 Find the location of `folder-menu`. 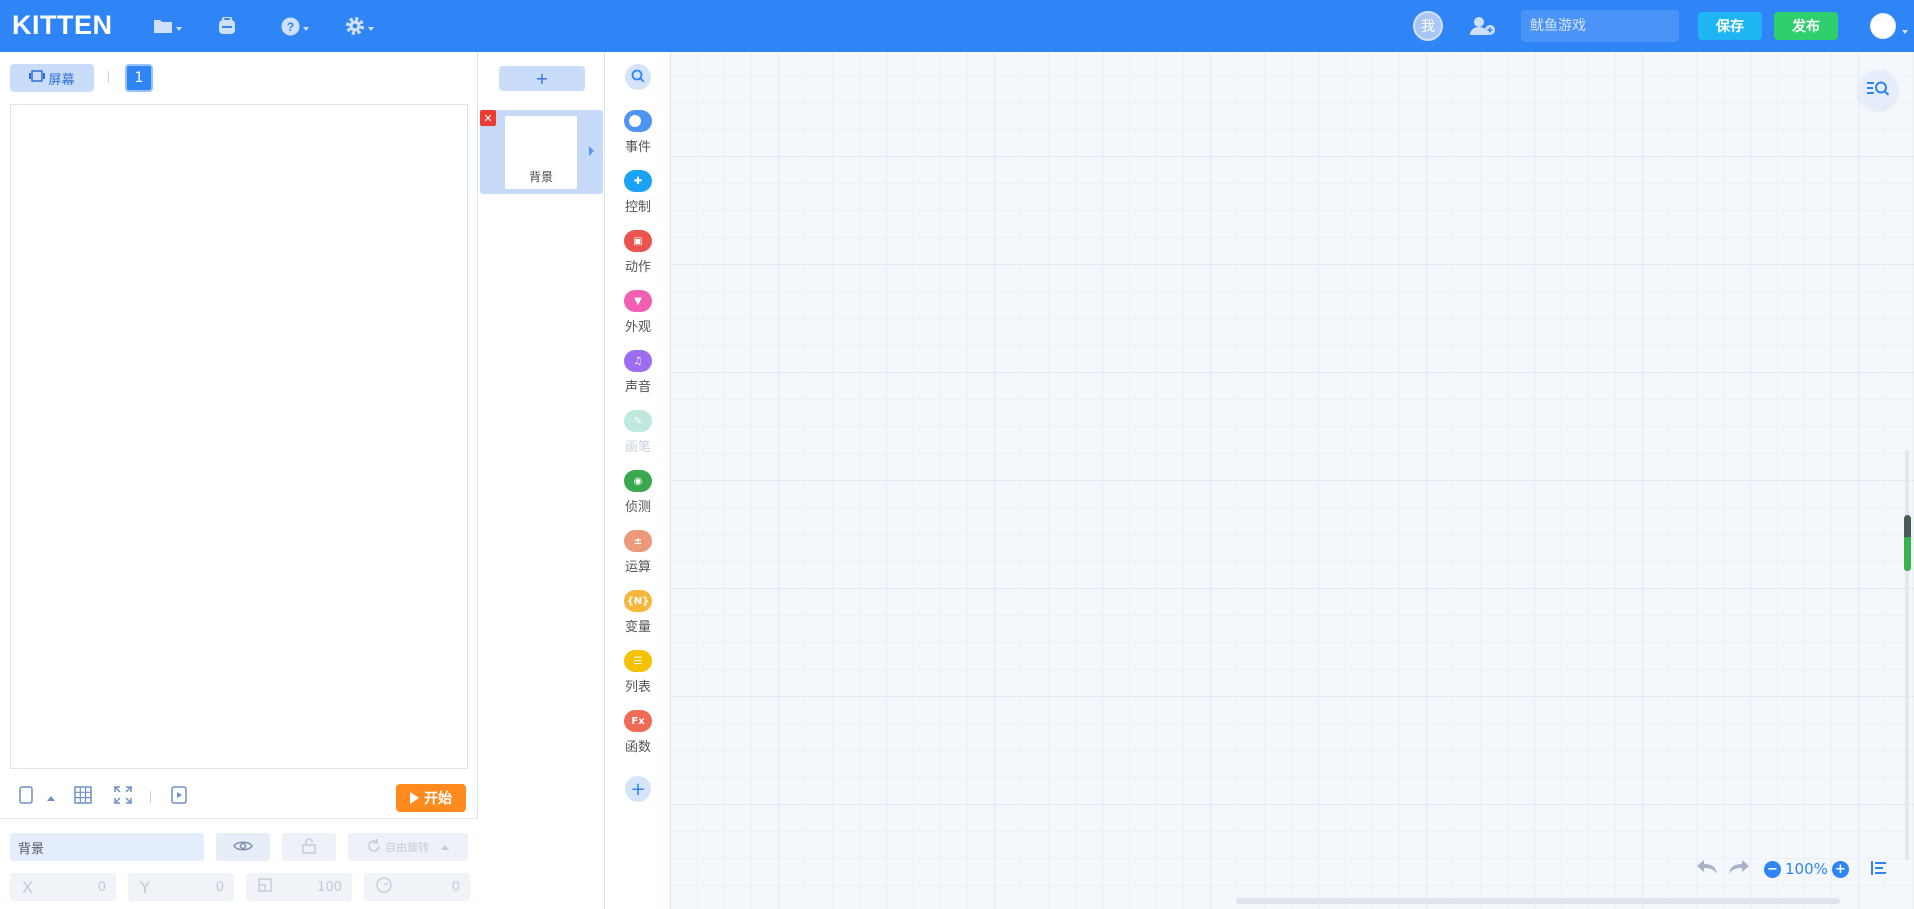

folder-menu is located at coordinates (167, 26).